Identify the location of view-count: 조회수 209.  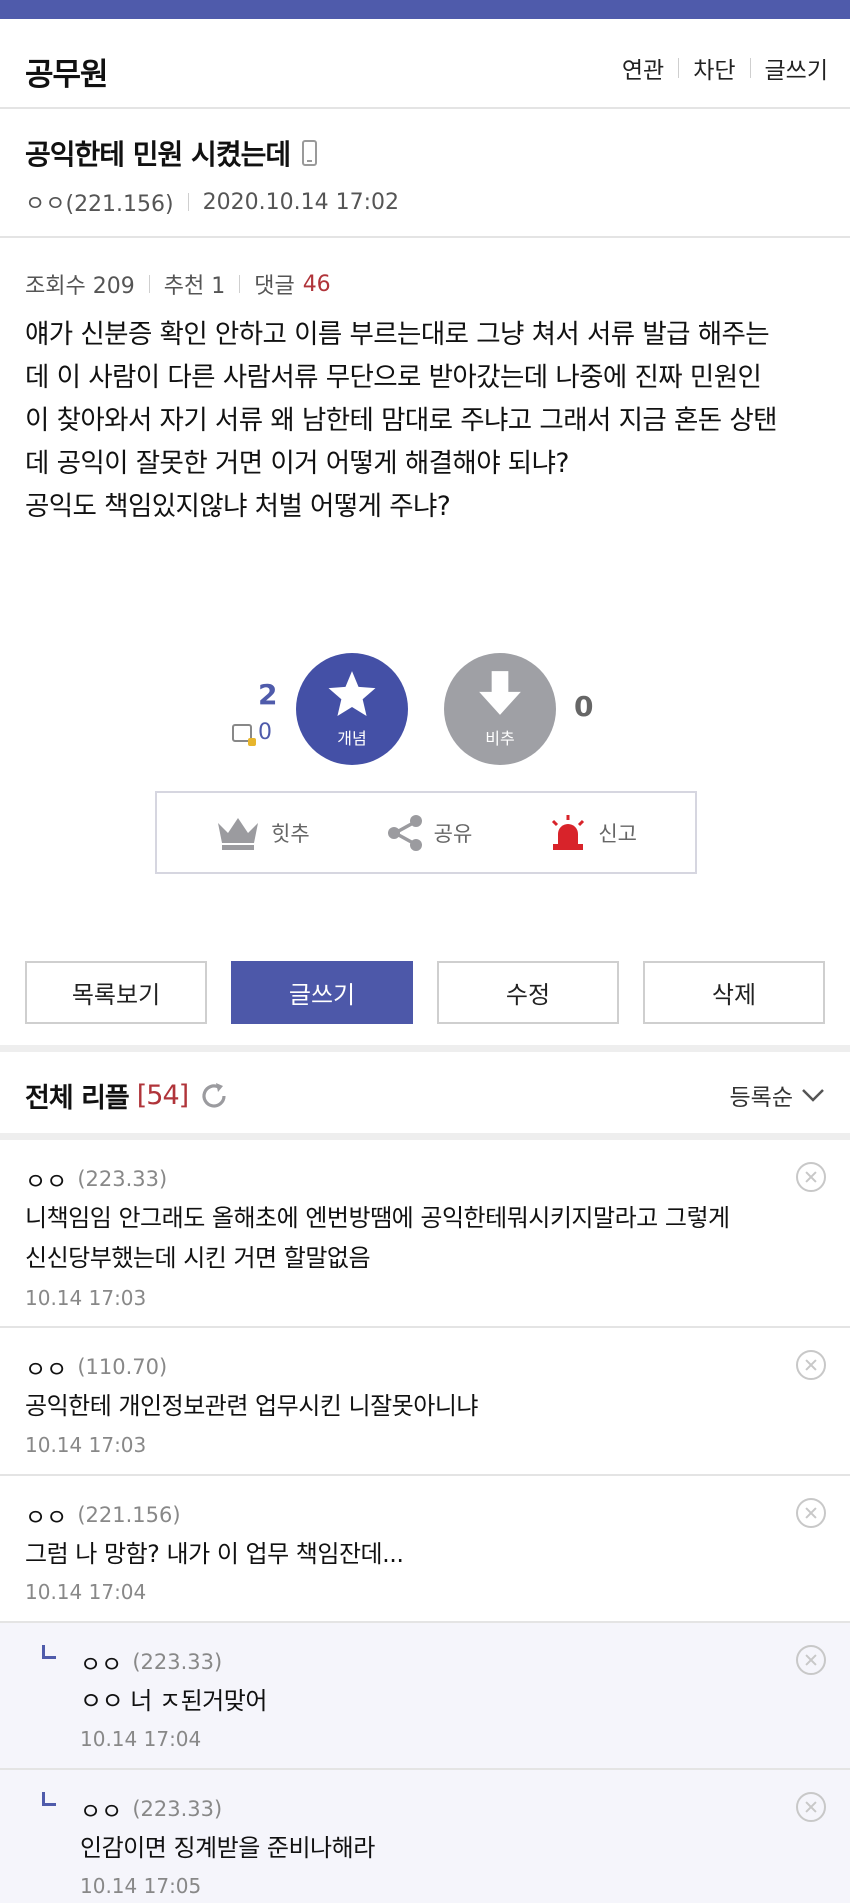
(80, 286).